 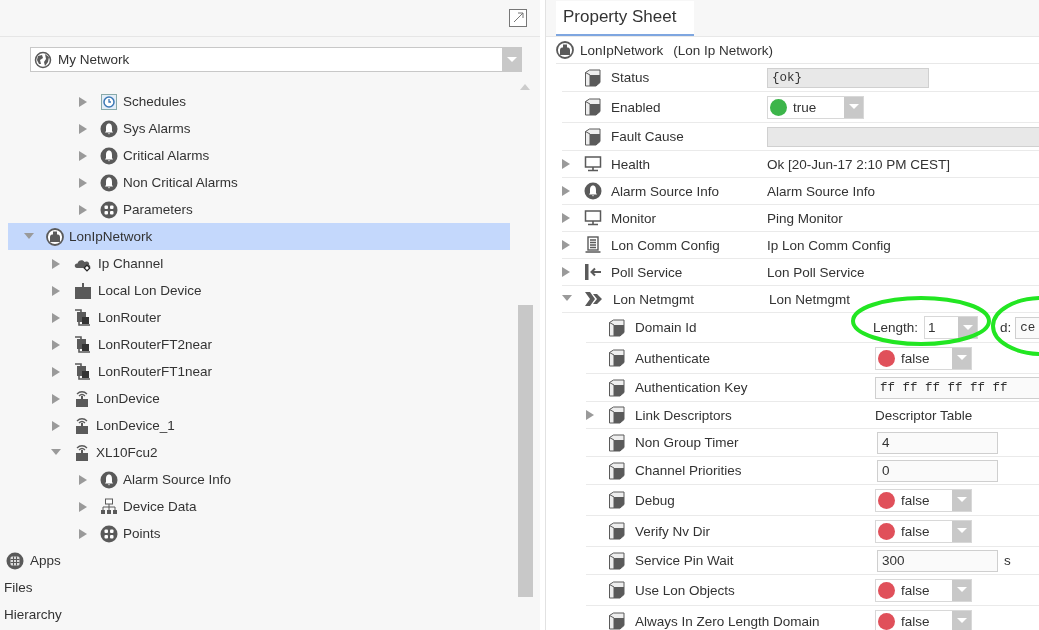 I want to click on tree-item: LonDevice, so click(x=128, y=398).